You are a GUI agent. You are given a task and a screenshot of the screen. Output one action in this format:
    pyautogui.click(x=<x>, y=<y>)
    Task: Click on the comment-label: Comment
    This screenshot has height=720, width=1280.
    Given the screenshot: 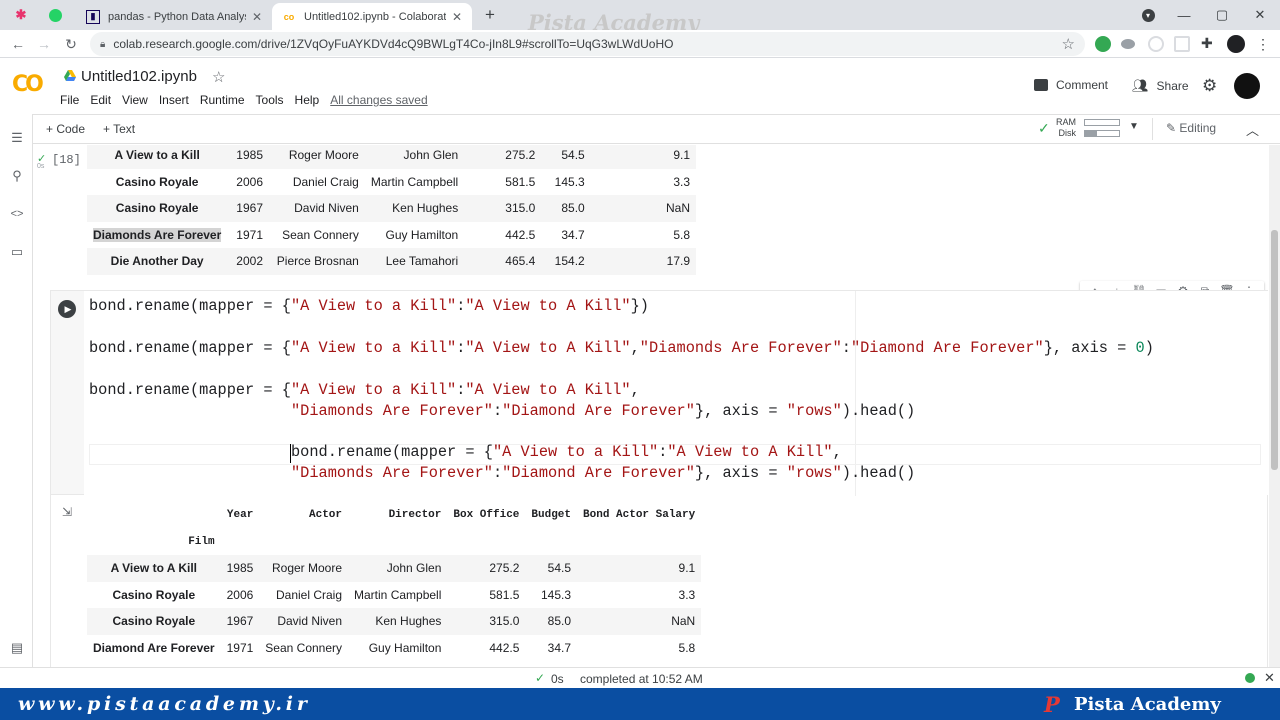 What is the action you would take?
    pyautogui.click(x=1082, y=85)
    